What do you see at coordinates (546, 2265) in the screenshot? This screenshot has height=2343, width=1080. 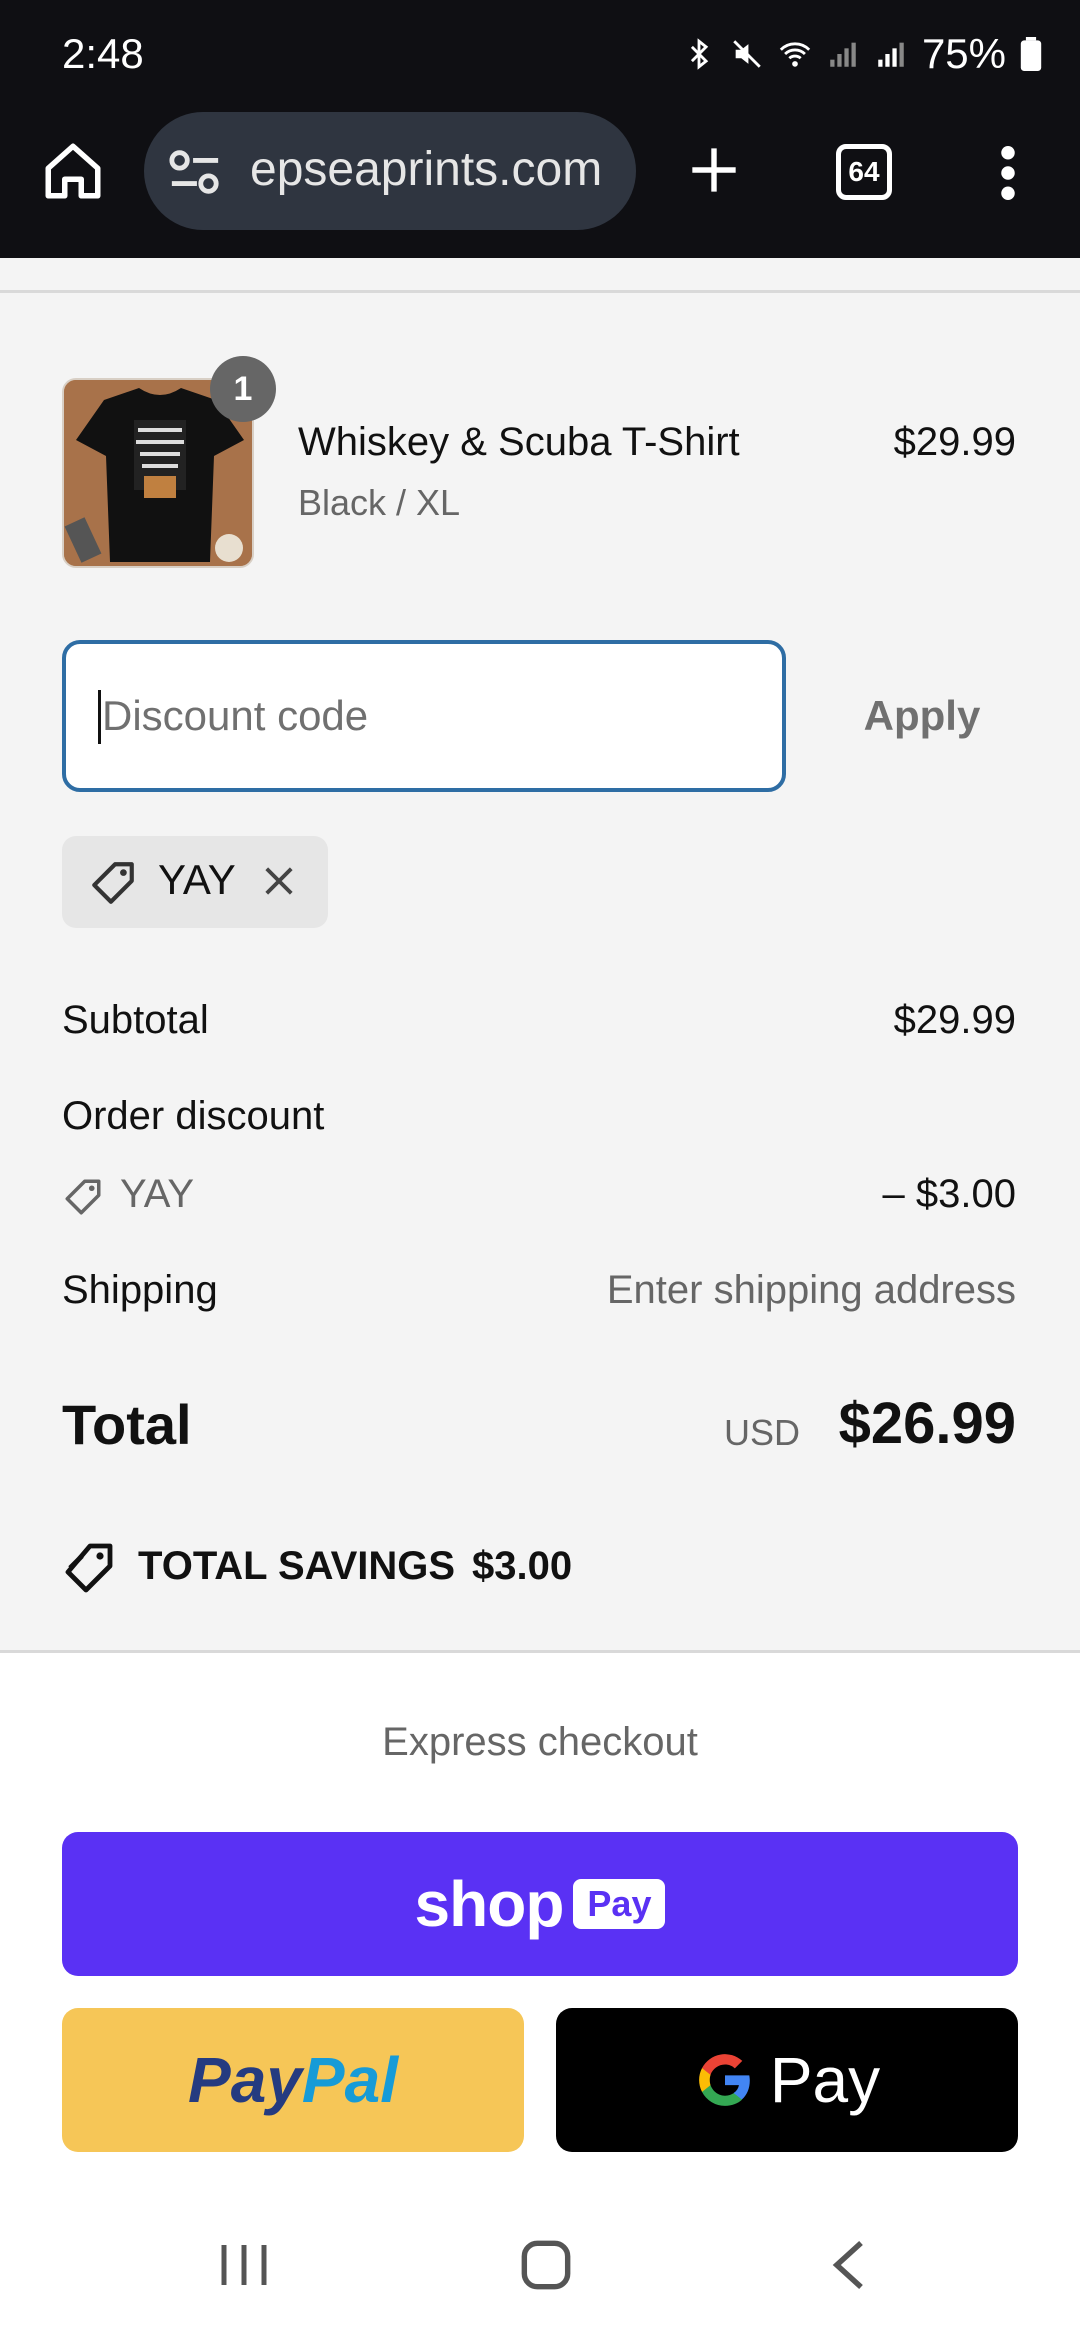 I see `home-nav-icon` at bounding box center [546, 2265].